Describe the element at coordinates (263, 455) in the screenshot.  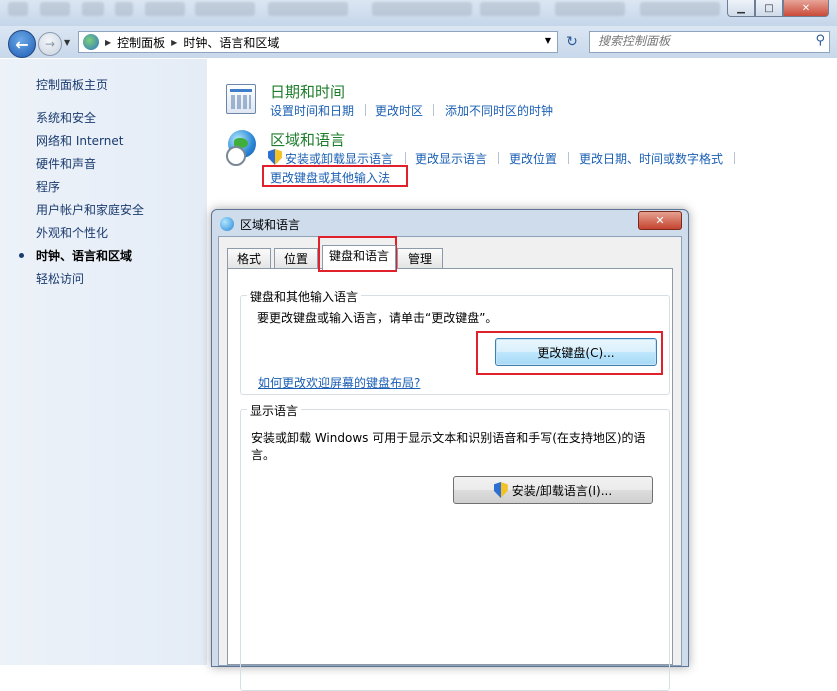
I see `display-language-description-2: 言。` at that location.